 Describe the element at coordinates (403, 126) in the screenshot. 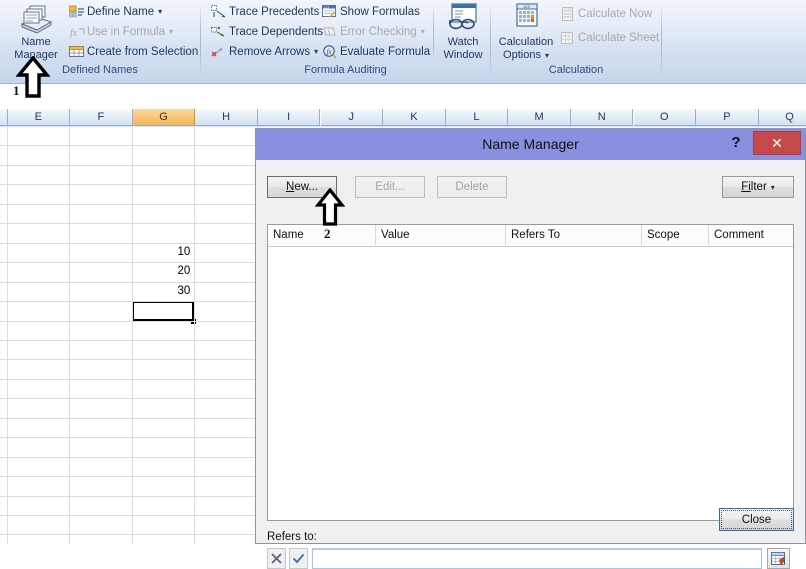

I see `grid-hline` at that location.